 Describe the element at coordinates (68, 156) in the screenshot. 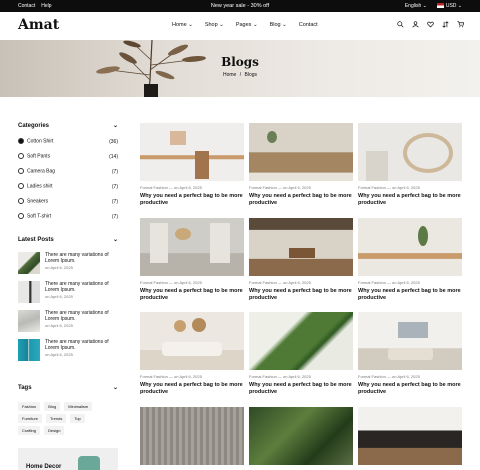

I see `category-item: Soft Pants (14)` at that location.